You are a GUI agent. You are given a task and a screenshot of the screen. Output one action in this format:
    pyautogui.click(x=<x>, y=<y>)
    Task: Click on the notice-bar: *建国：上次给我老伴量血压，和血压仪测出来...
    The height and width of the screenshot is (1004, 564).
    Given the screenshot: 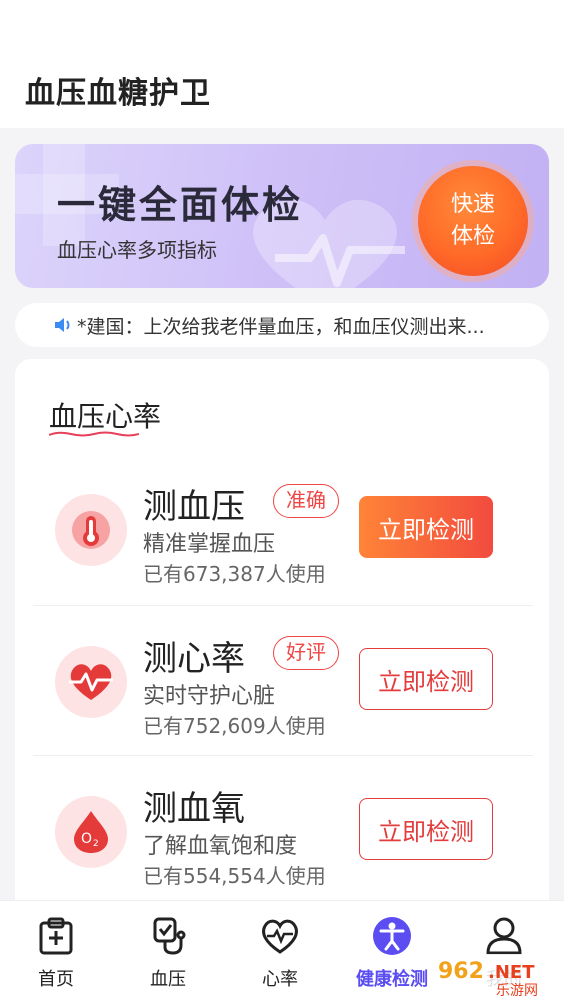 What is the action you would take?
    pyautogui.click(x=282, y=325)
    